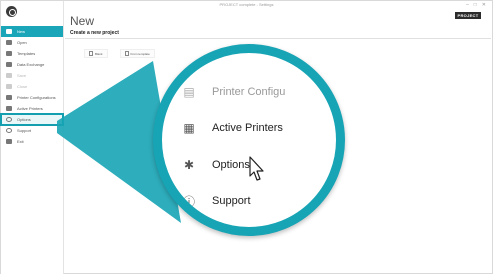 This screenshot has height=274, width=493. Describe the element at coordinates (231, 165) in the screenshot. I see `magnified-label: Options` at that location.